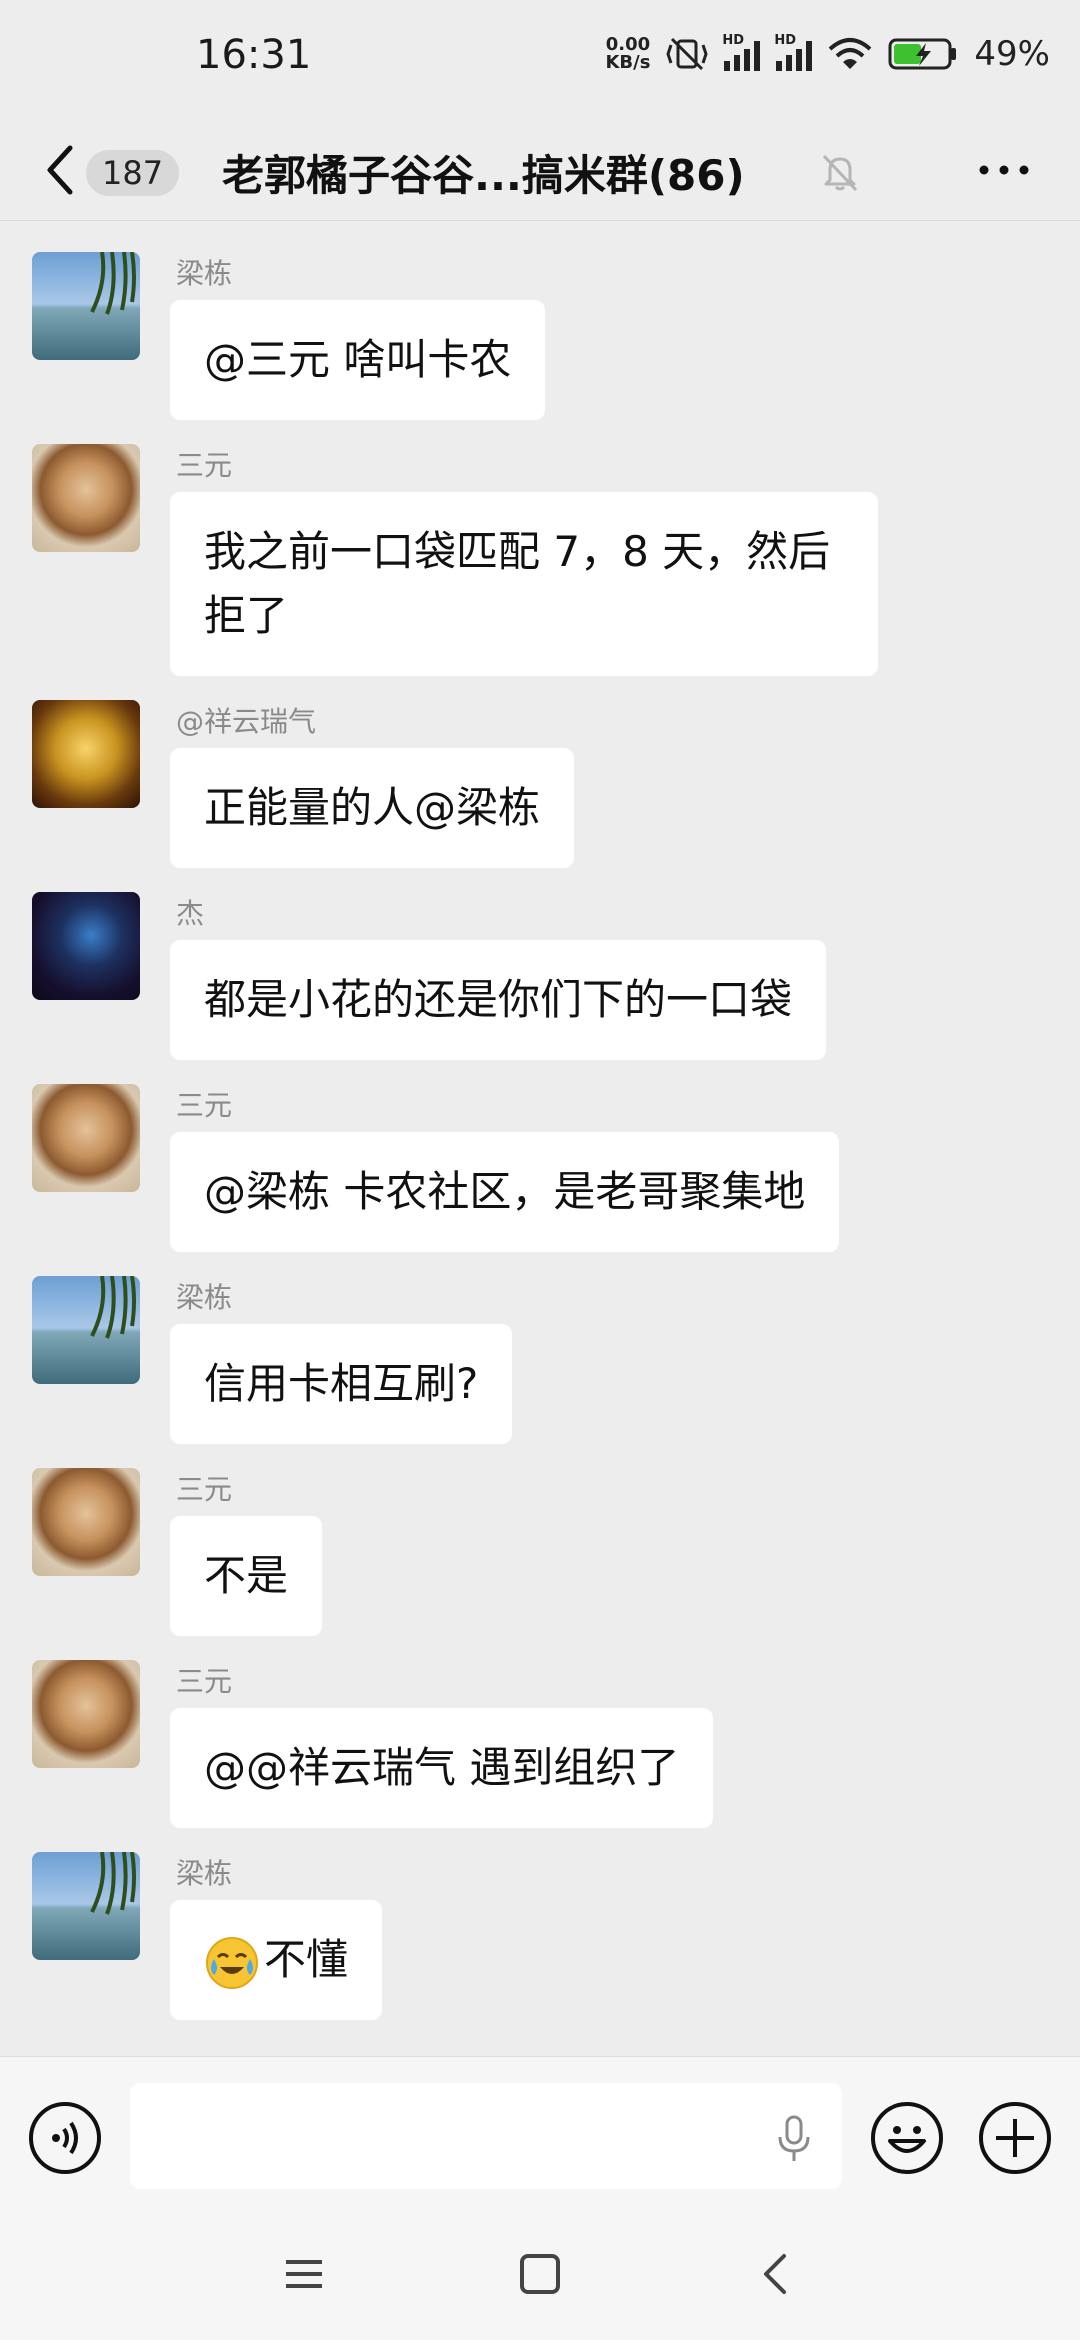 Image resolution: width=1080 pixels, height=2340 pixels. Describe the element at coordinates (190, 913) in the screenshot. I see `sender-name: 杰` at that location.